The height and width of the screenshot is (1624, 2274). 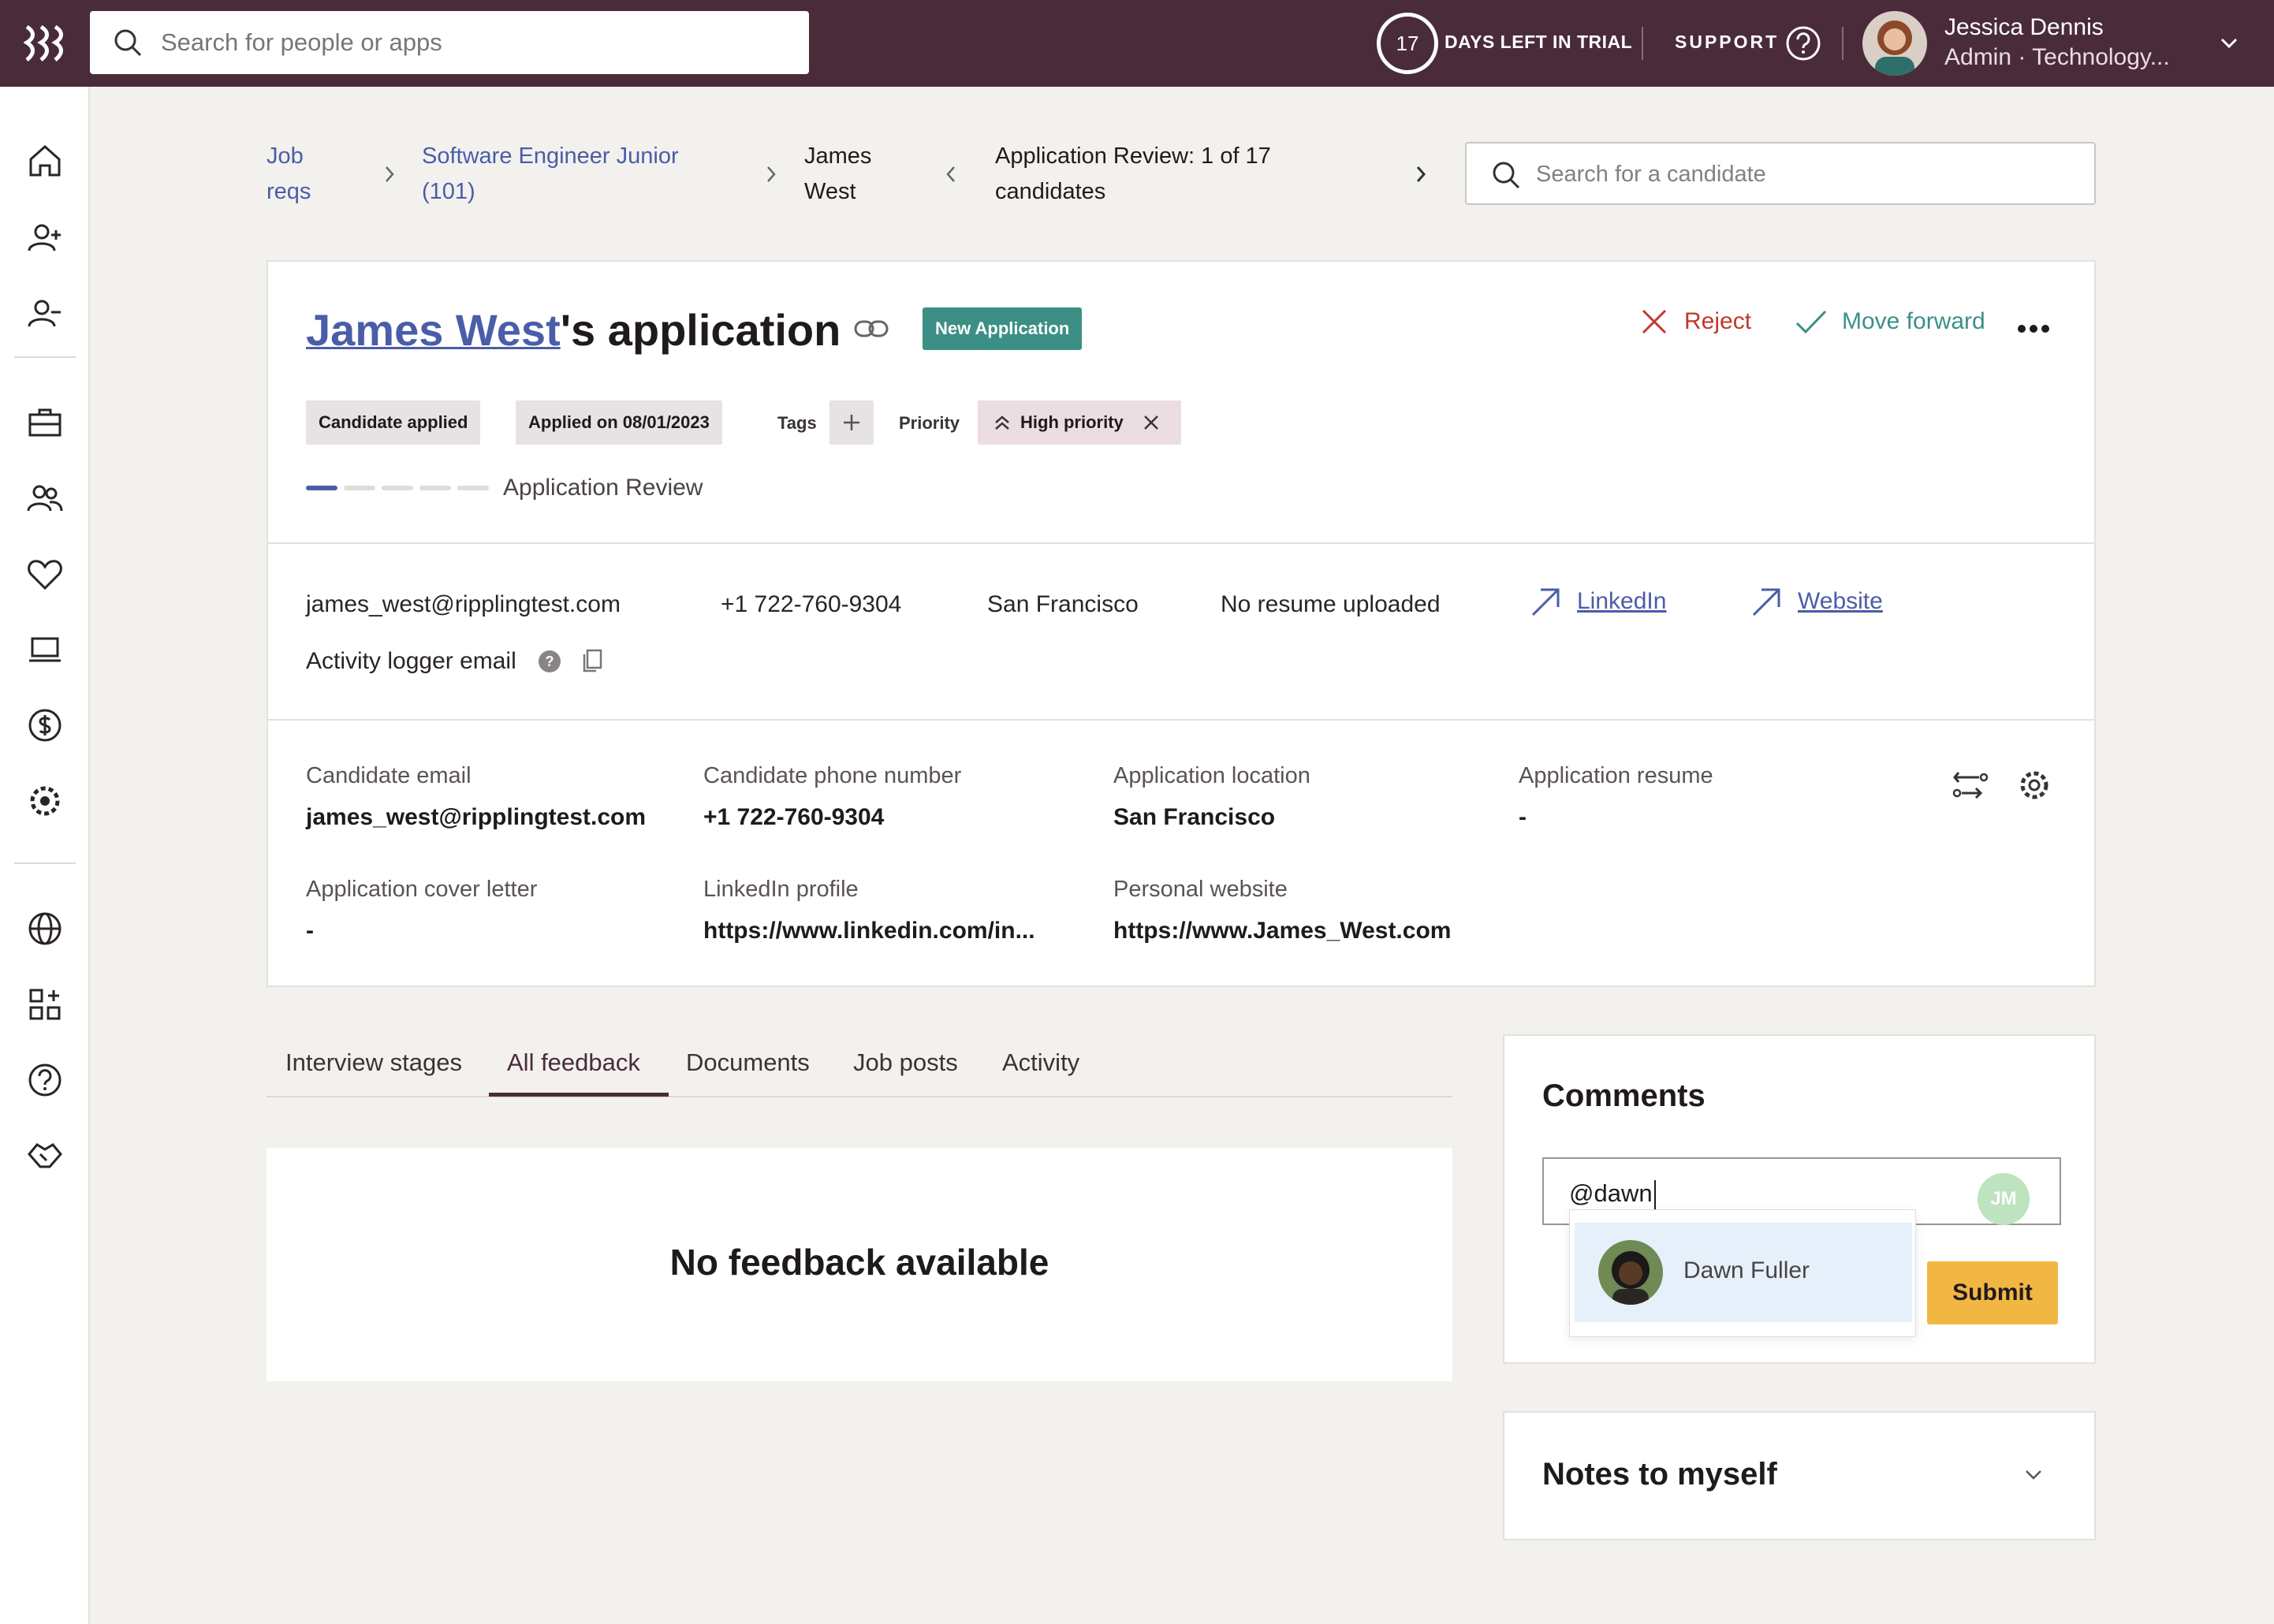 What do you see at coordinates (463, 604) in the screenshot?
I see `contact-email: james_west@ripplingtest.com` at bounding box center [463, 604].